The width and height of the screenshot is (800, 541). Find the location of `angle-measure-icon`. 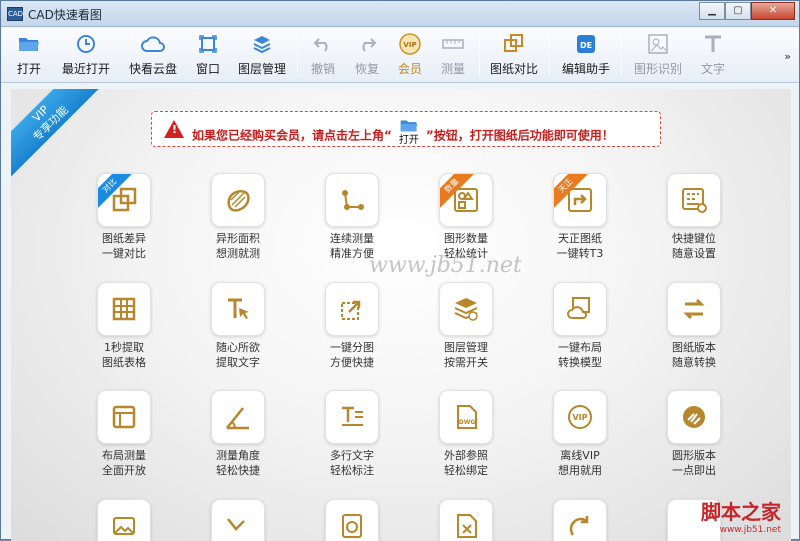

angle-measure-icon is located at coordinates (237, 418).